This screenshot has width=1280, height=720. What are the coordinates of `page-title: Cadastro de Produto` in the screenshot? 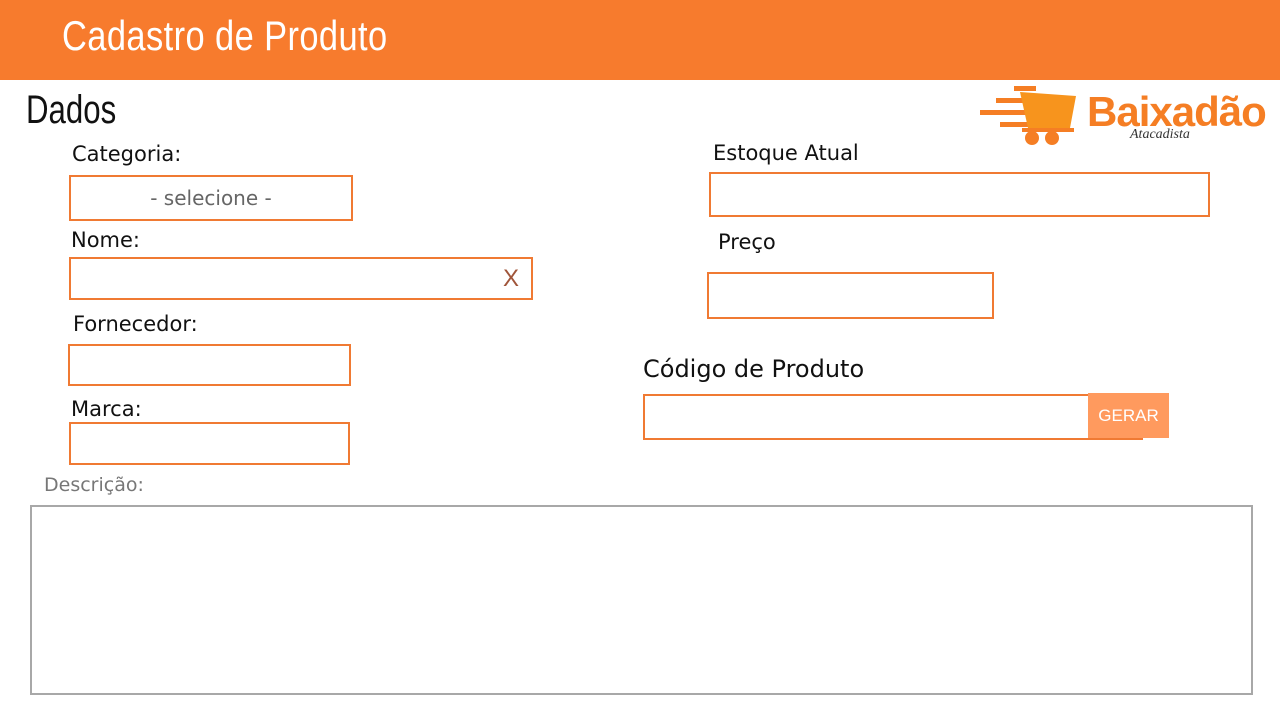 It's located at (225, 35).